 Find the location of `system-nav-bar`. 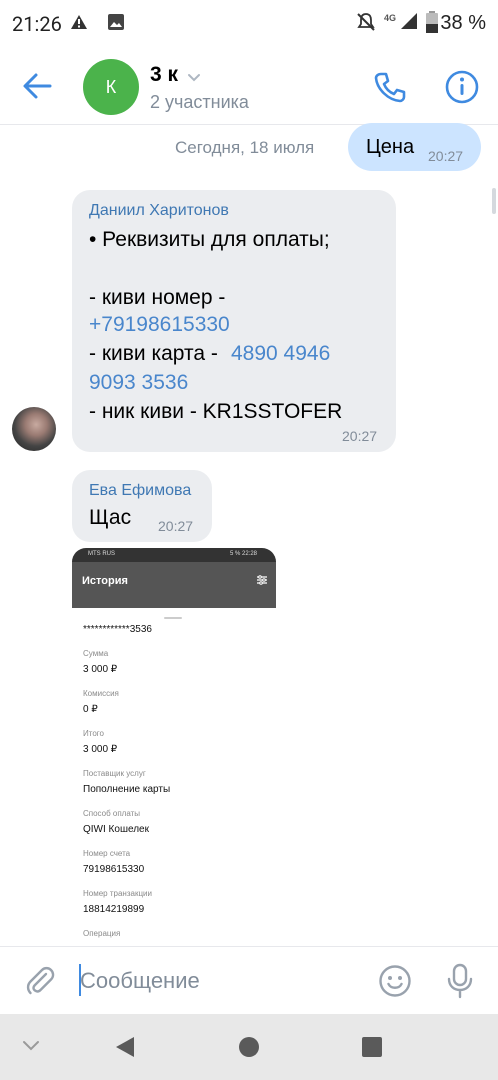

system-nav-bar is located at coordinates (249, 1047).